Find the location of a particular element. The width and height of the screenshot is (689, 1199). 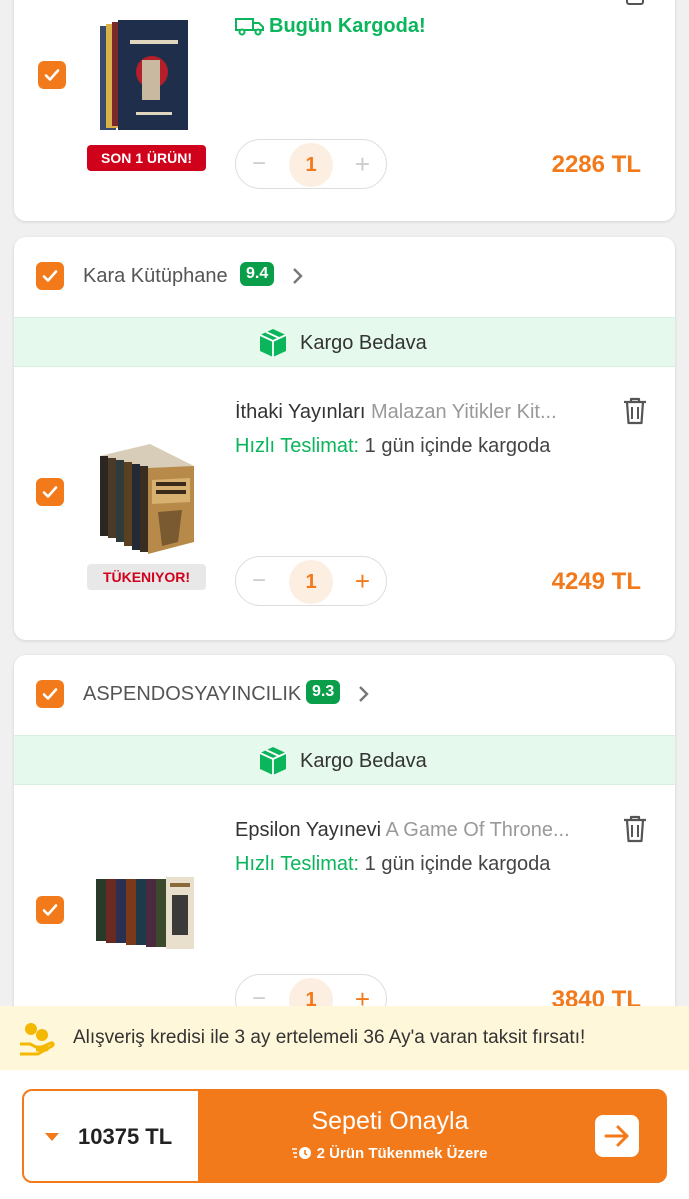

truck-icon is located at coordinates (249, 27).